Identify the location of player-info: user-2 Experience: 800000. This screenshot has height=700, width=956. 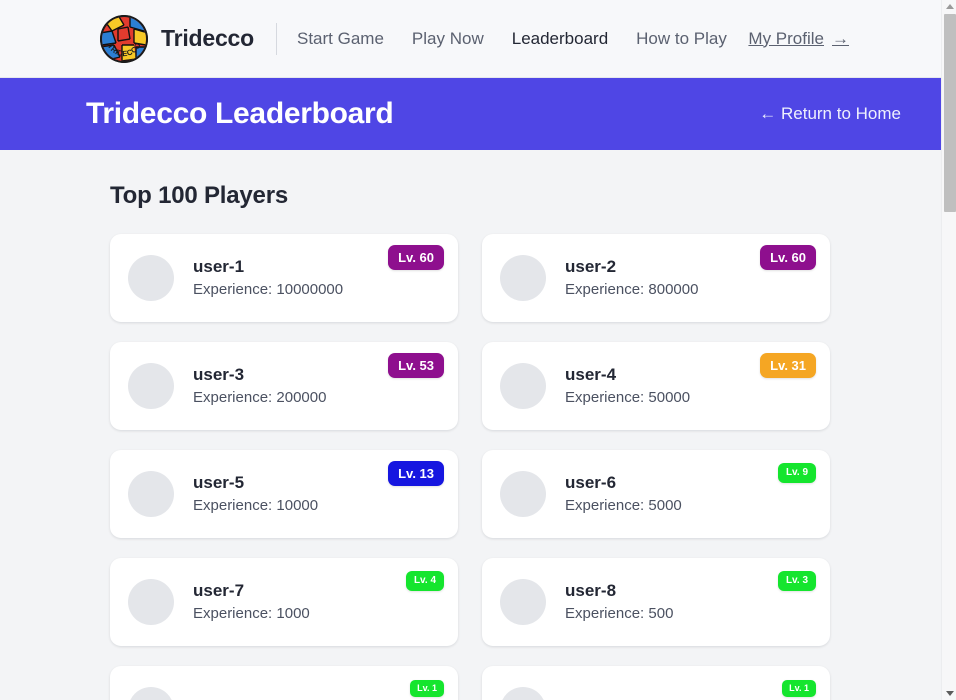
(632, 277).